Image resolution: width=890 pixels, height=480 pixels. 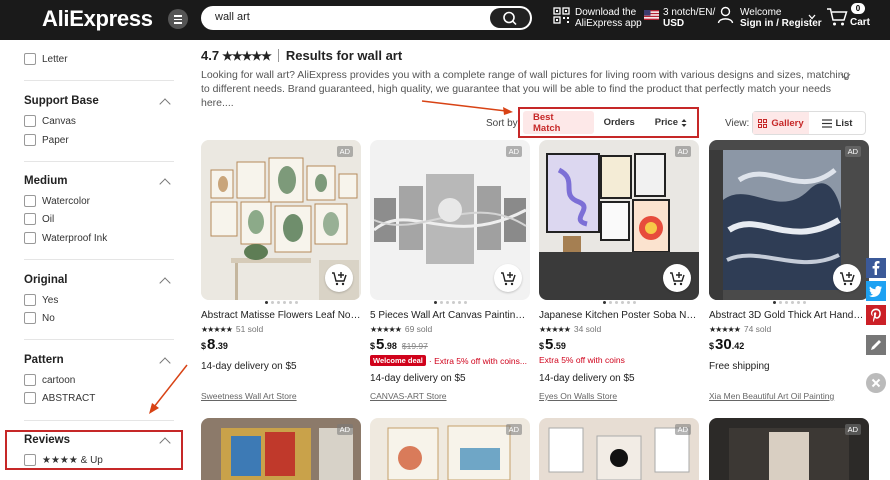 I want to click on sort-price-button: Price, so click(x=671, y=122).